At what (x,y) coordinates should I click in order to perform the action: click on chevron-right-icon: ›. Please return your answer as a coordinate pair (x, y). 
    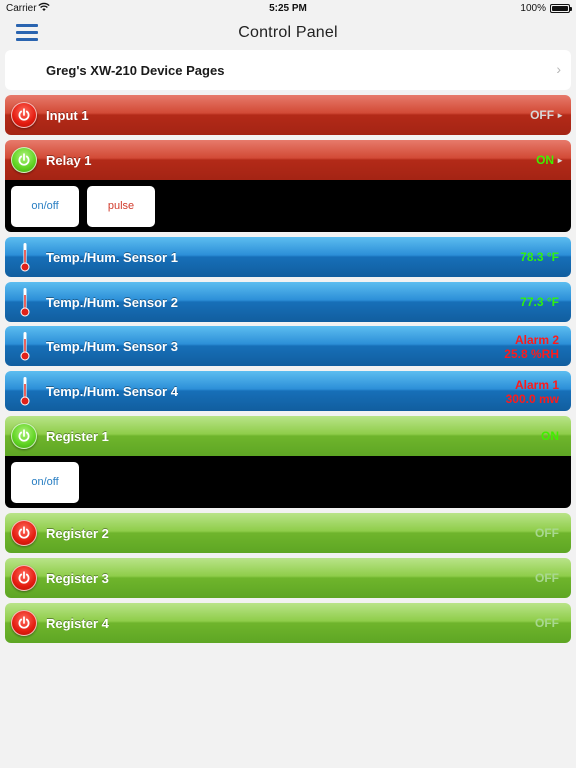
    Looking at the image, I should click on (558, 69).